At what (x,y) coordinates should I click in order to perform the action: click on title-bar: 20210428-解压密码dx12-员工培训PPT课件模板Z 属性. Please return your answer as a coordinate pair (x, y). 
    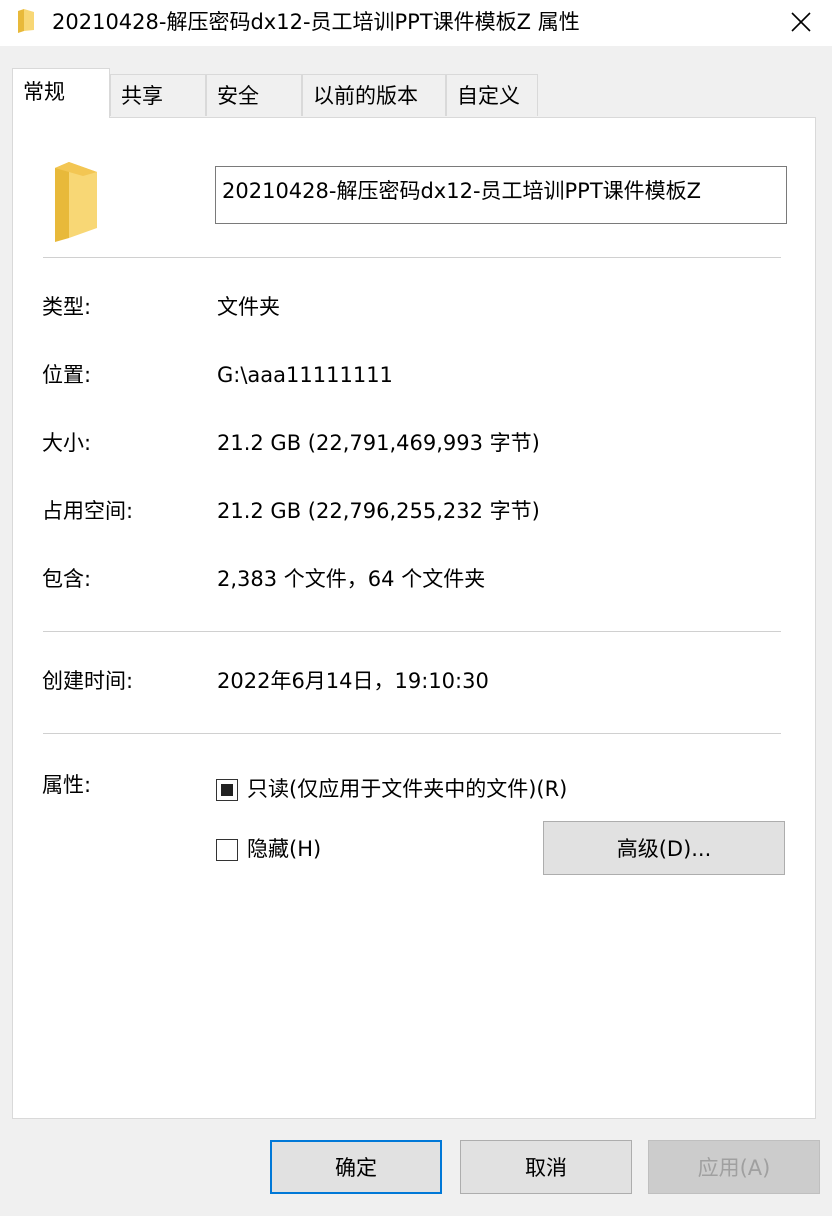
    Looking at the image, I should click on (416, 23).